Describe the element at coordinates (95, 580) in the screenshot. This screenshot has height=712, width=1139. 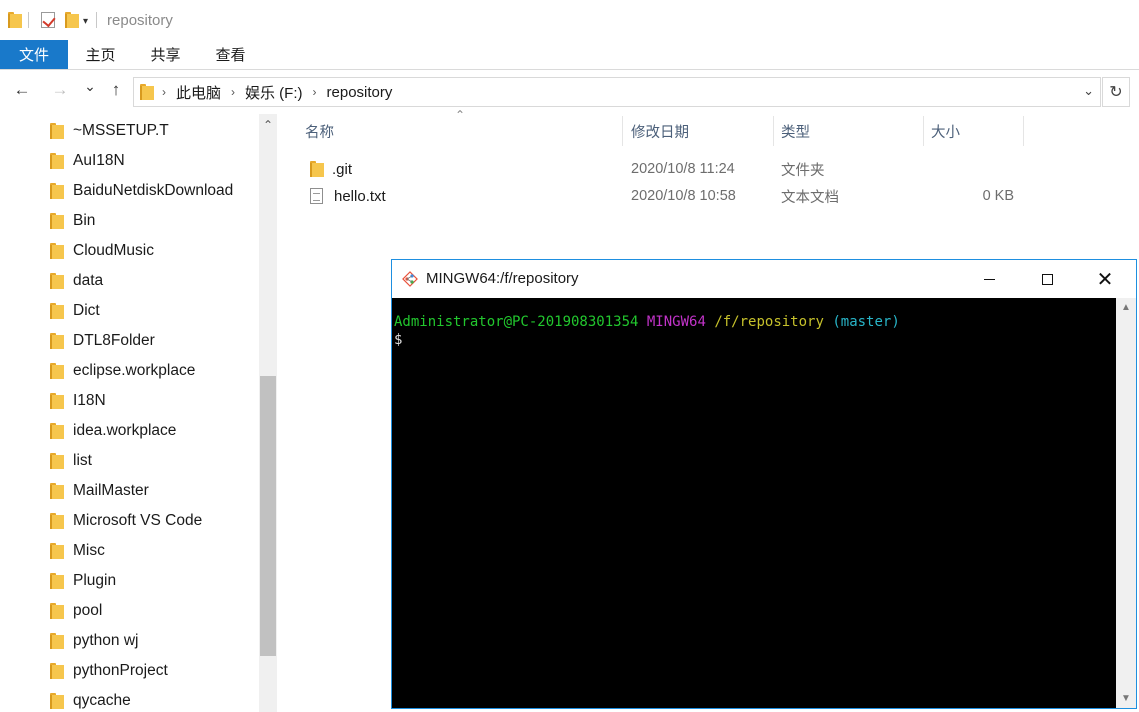
I see `nav-item-label: Plugin` at that location.